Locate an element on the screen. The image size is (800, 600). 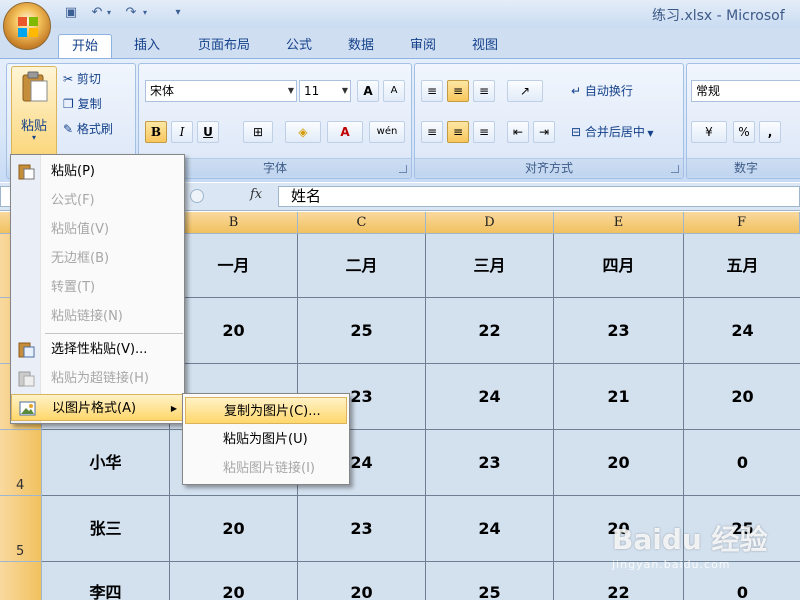
font-dialog-launcher-icon is located at coordinates (403, 169).